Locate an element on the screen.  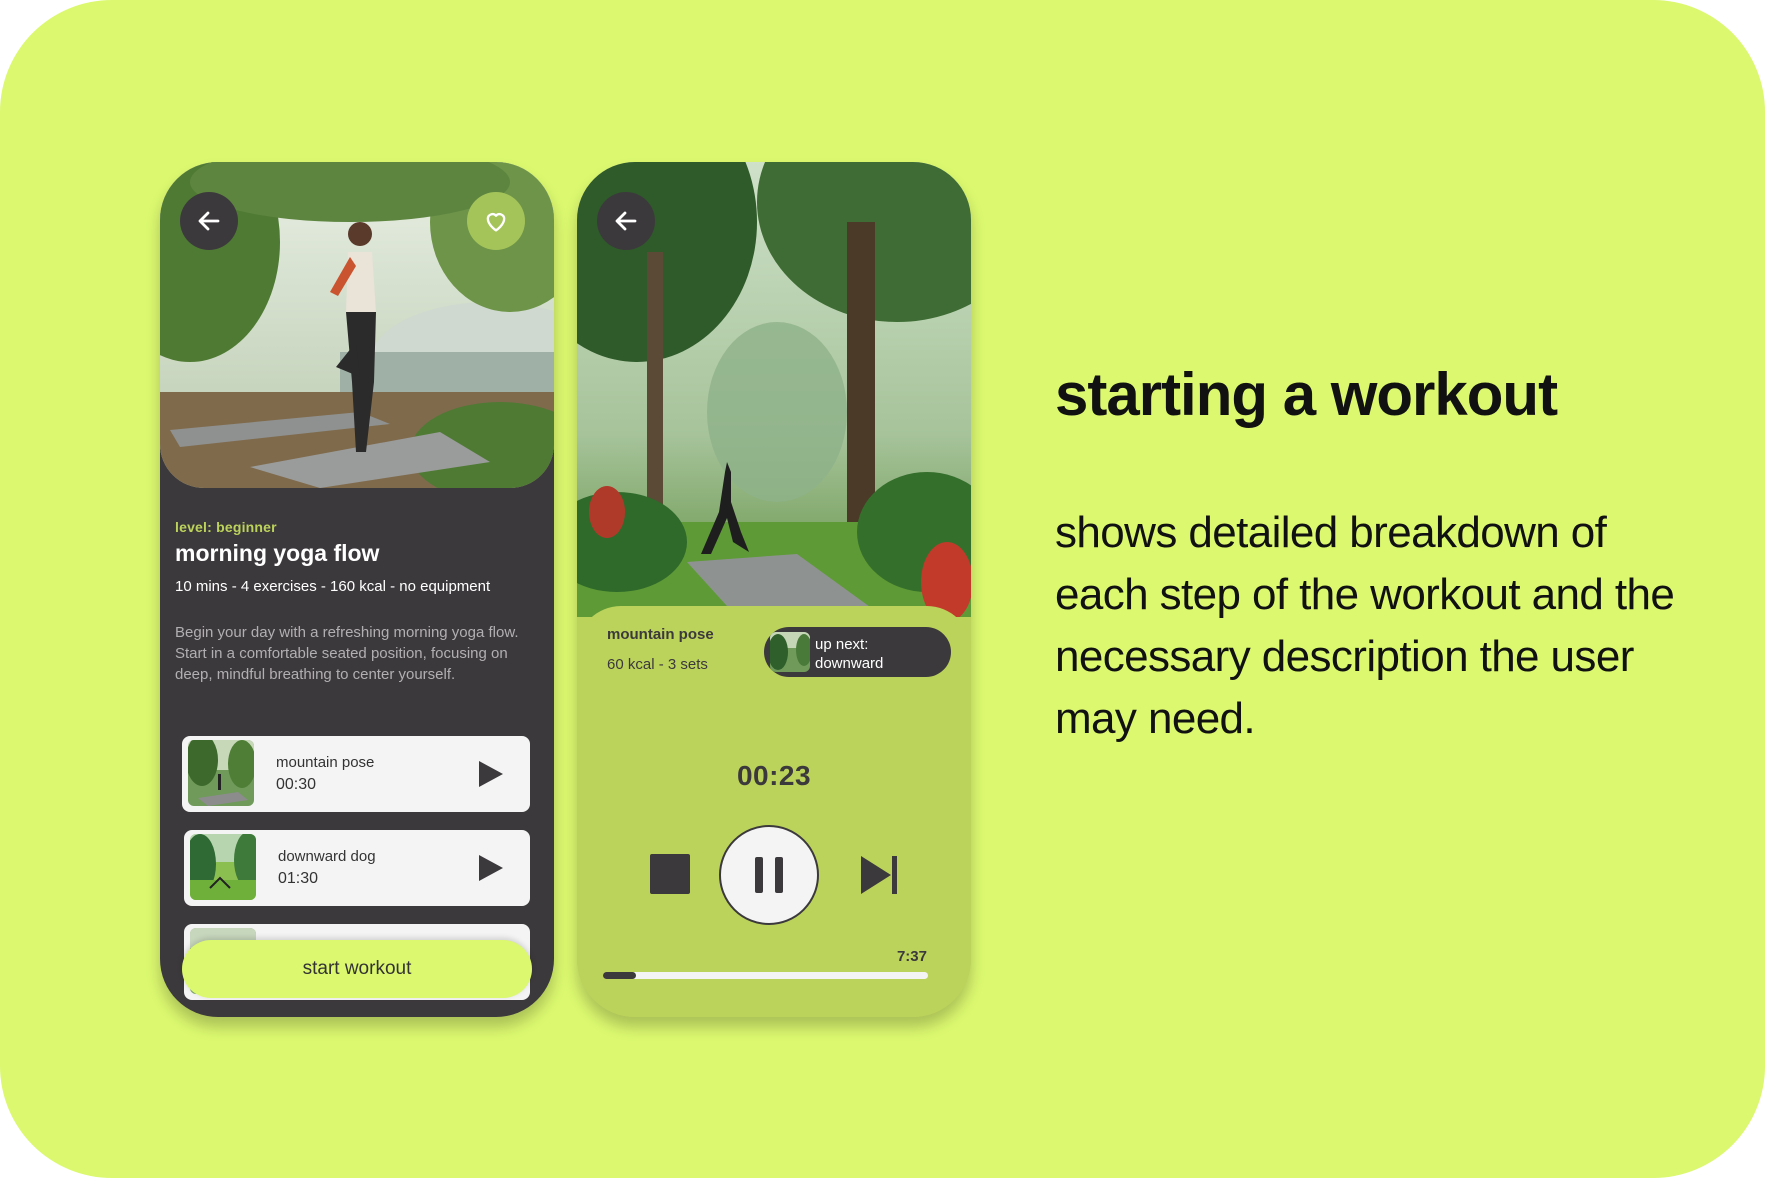
exercise-time: 01:30 is located at coordinates (298, 878).